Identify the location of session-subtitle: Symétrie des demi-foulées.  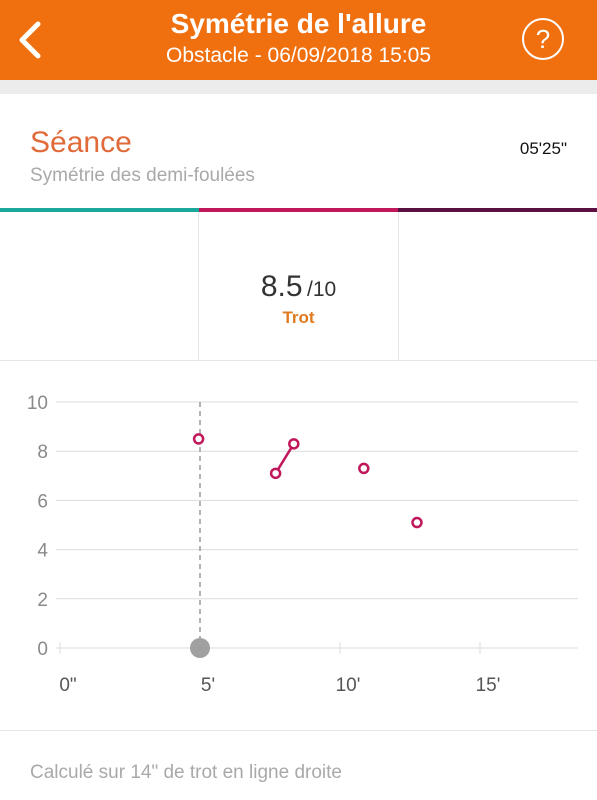
(142, 175).